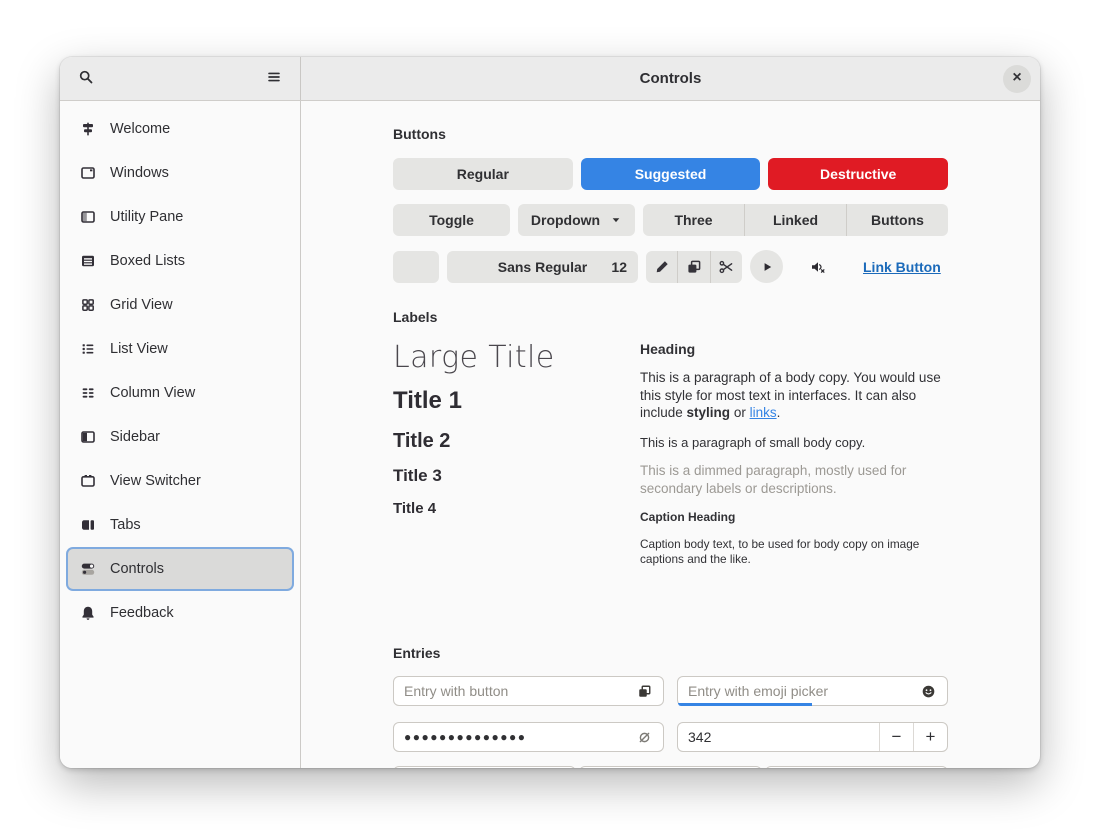 Image resolution: width=1101 pixels, height=835 pixels. I want to click on hamburger-menu-icon, so click(274, 78).